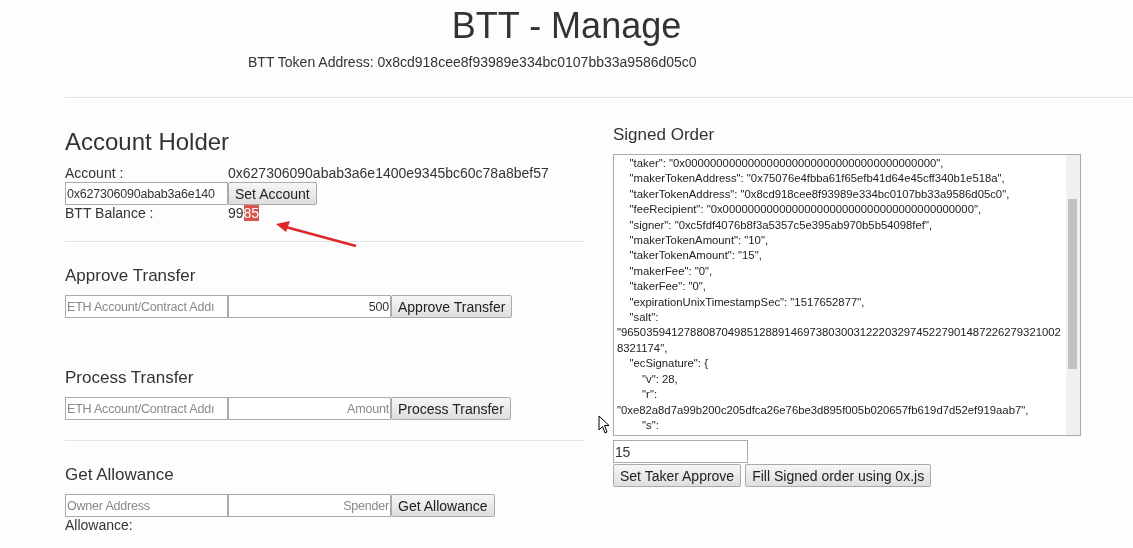  What do you see at coordinates (95, 173) in the screenshot?
I see `account-label: Account :` at bounding box center [95, 173].